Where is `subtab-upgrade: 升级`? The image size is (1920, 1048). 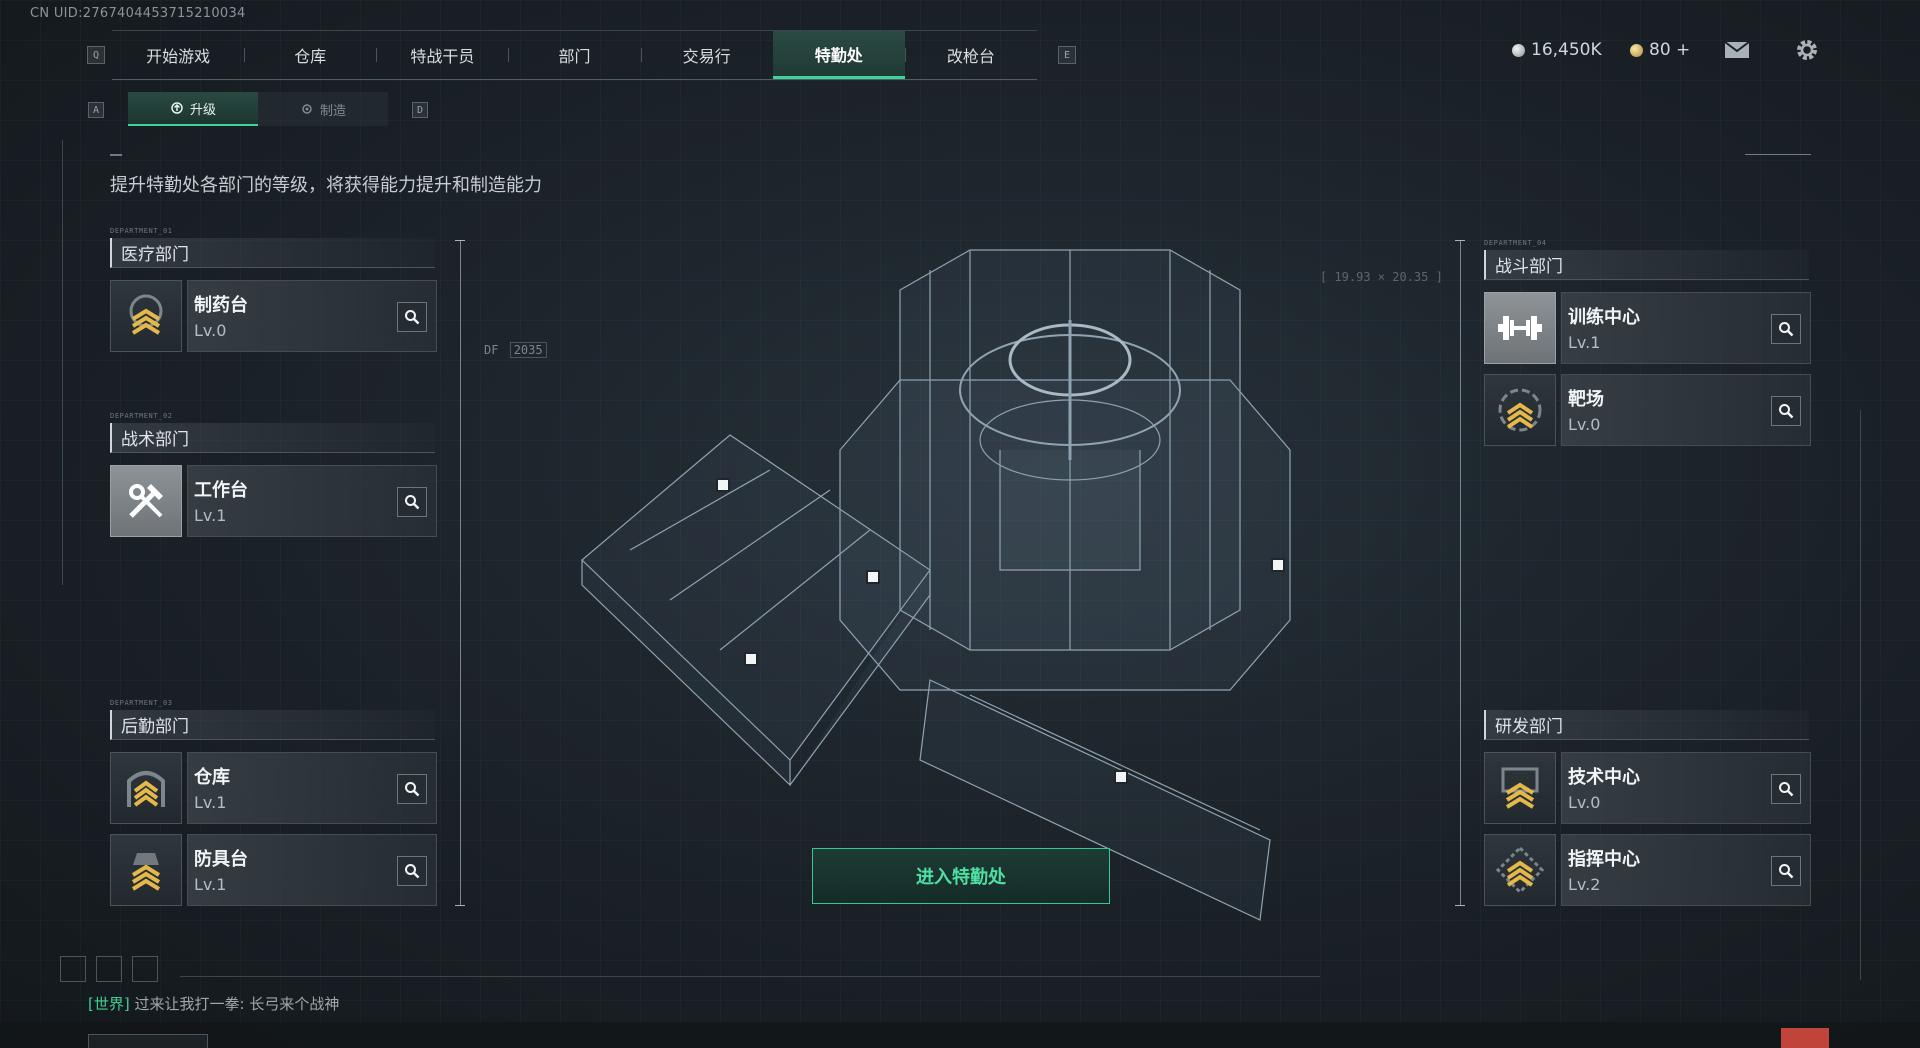
subtab-upgrade: 升级 is located at coordinates (193, 109).